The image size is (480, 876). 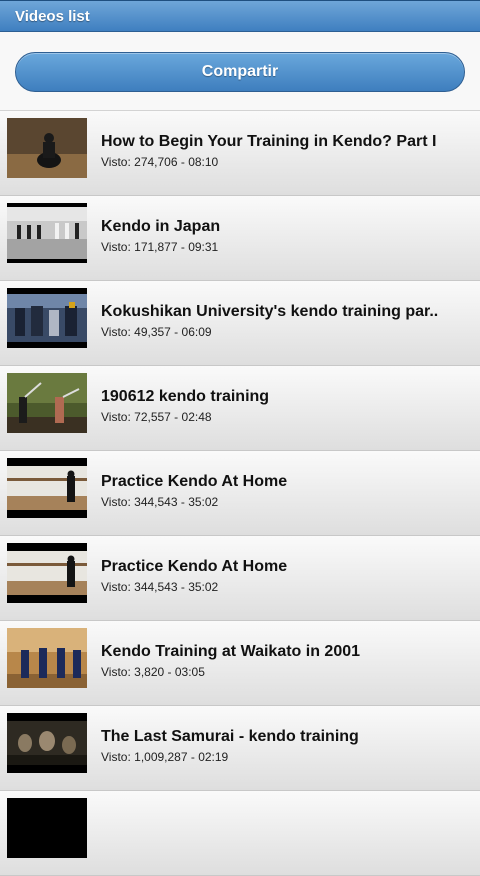 I want to click on video-duration: 02:48, so click(x=196, y=417).